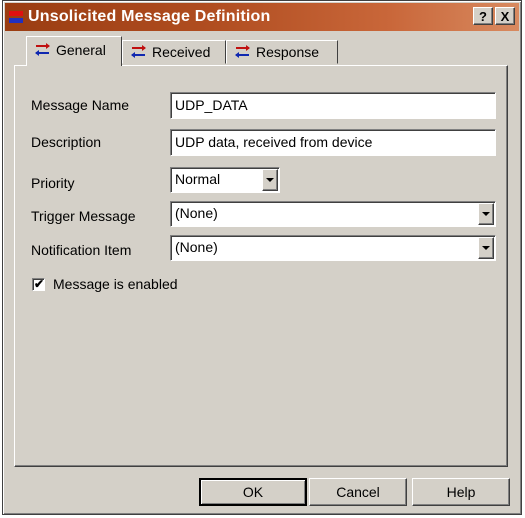 The image size is (525, 518). What do you see at coordinates (81, 50) in the screenshot?
I see `tab-label: General` at bounding box center [81, 50].